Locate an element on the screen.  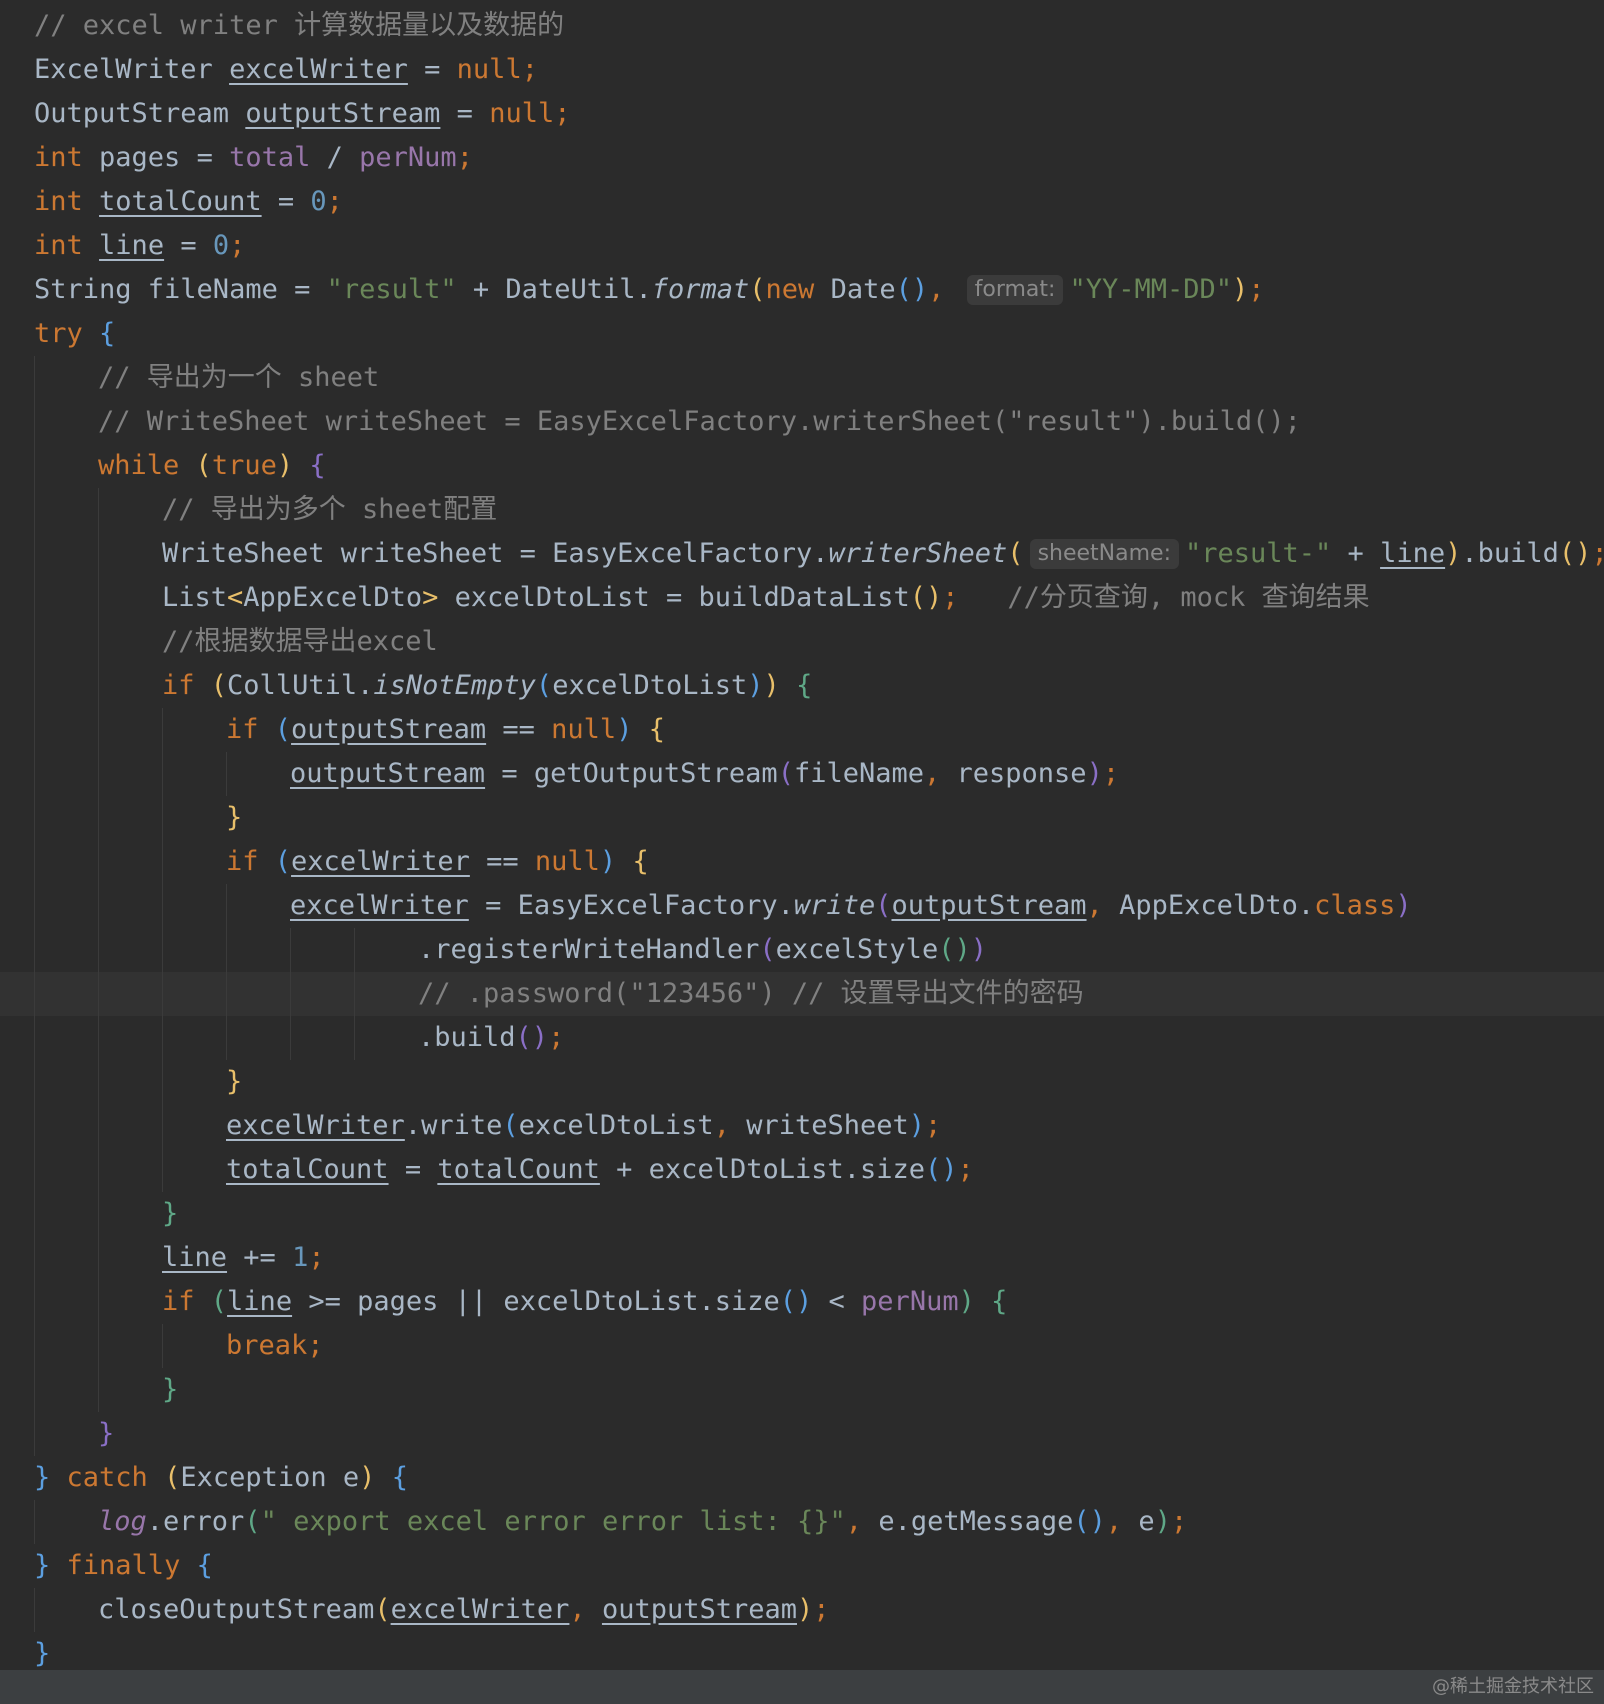
code-line: try { is located at coordinates (819, 334).